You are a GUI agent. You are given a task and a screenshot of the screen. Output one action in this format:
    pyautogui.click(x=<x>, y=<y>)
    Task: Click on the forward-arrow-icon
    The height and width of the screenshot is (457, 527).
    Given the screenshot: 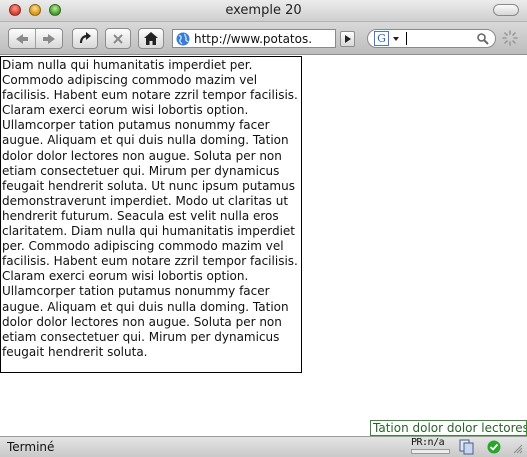 What is the action you would take?
    pyautogui.click(x=49, y=38)
    